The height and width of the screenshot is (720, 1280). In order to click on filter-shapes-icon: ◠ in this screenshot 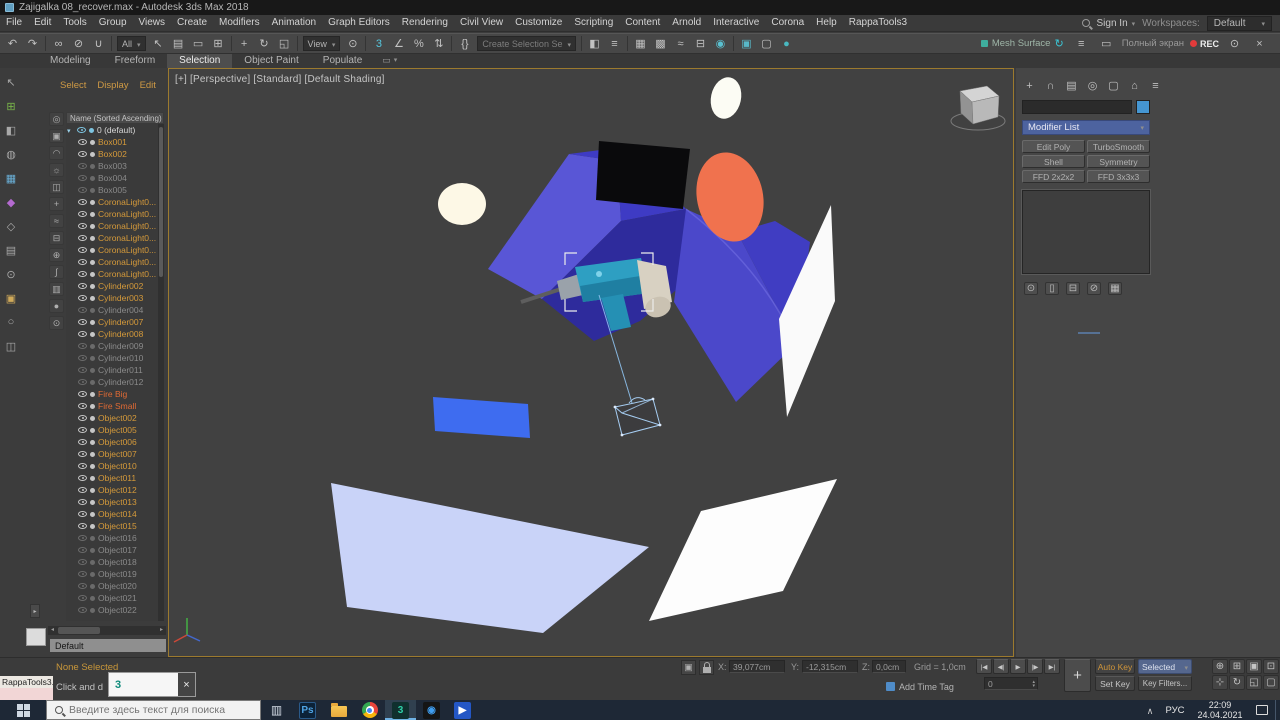, I will do `click(56, 153)`.